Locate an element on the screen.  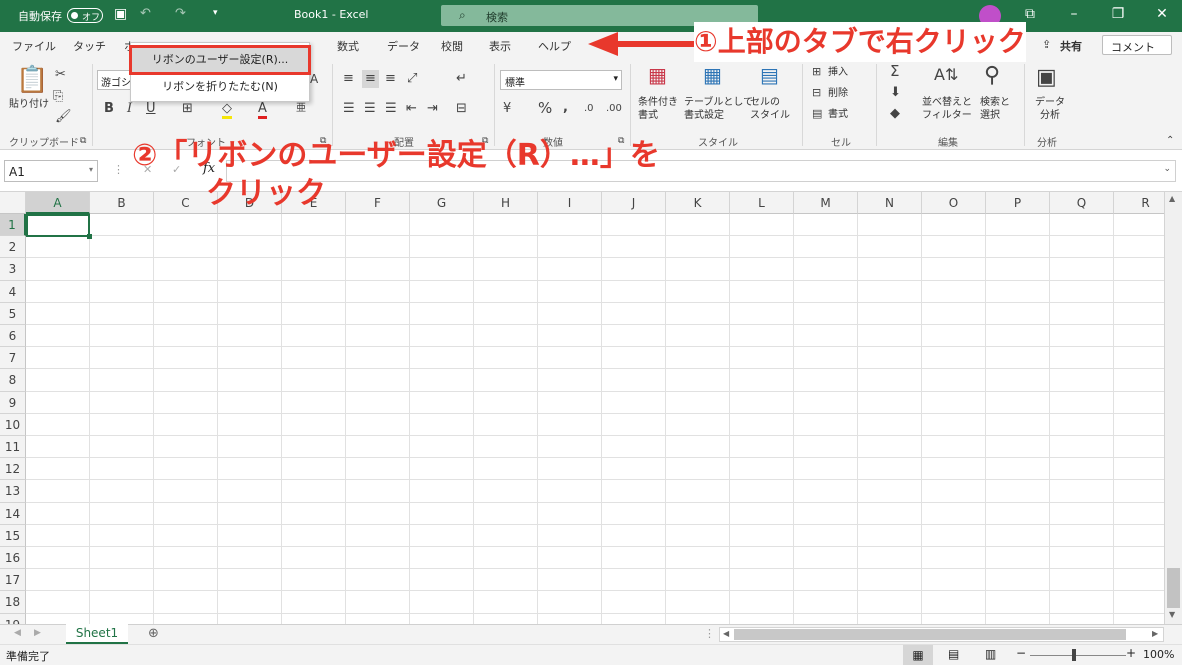
decrease-decimal-icon: .00 is located at coordinates (614, 109).